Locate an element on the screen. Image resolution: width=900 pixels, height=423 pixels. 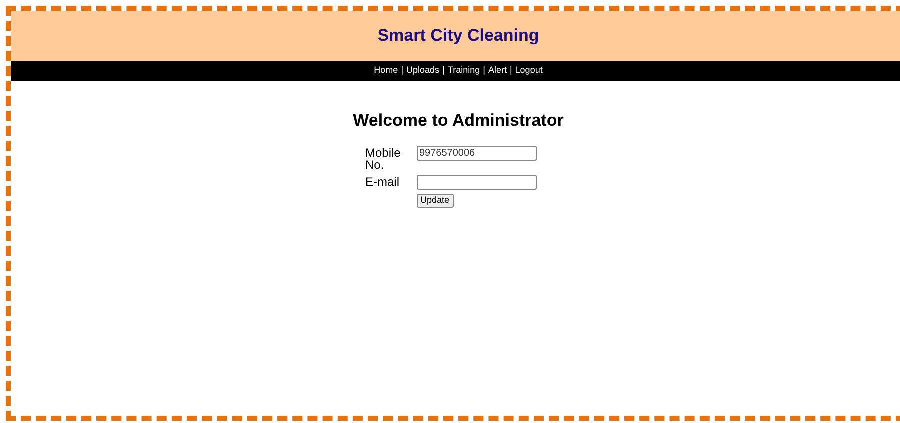
site-title: Smart City Cleaning is located at coordinates (459, 36).